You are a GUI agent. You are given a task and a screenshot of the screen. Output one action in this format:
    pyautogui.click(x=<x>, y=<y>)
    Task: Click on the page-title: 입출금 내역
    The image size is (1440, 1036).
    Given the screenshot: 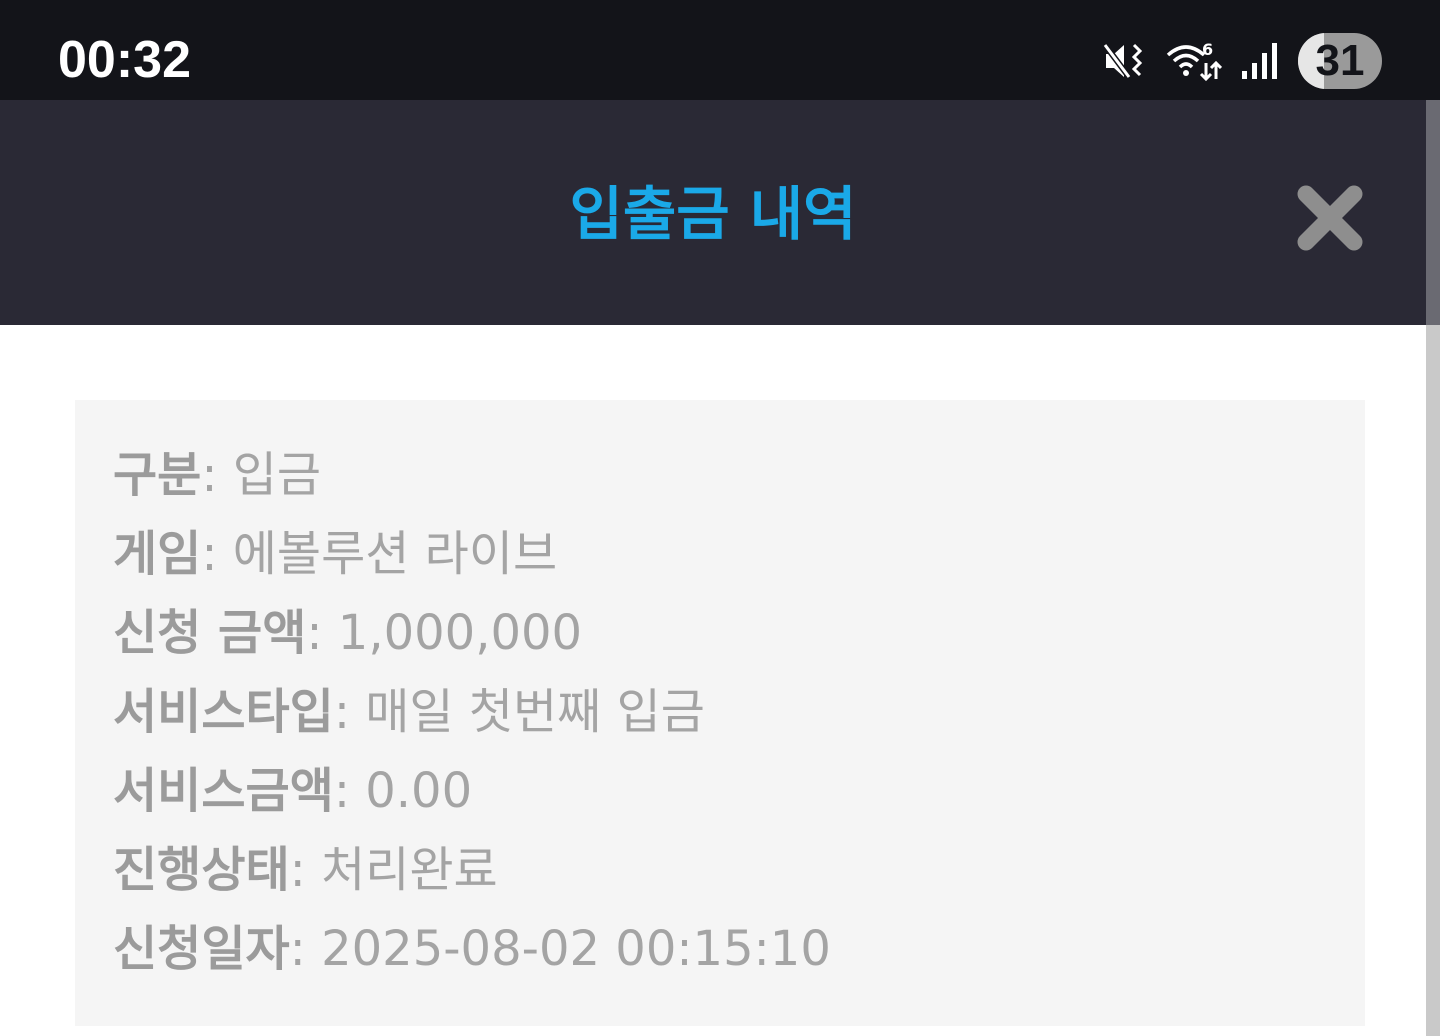 What is the action you would take?
    pyautogui.click(x=713, y=214)
    